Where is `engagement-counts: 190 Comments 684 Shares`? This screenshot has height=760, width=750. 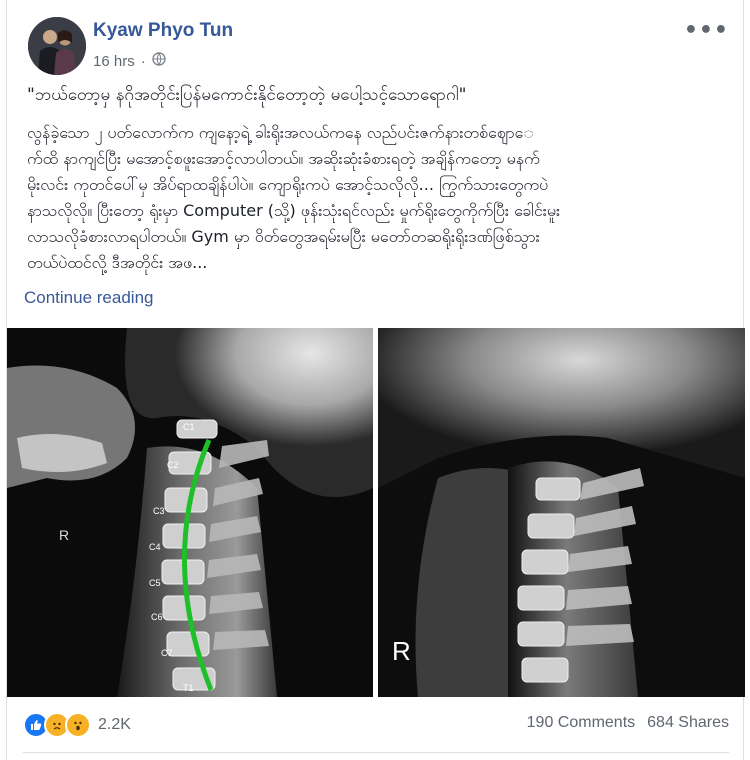
engagement-counts: 190 Comments 684 Shares is located at coordinates (628, 723).